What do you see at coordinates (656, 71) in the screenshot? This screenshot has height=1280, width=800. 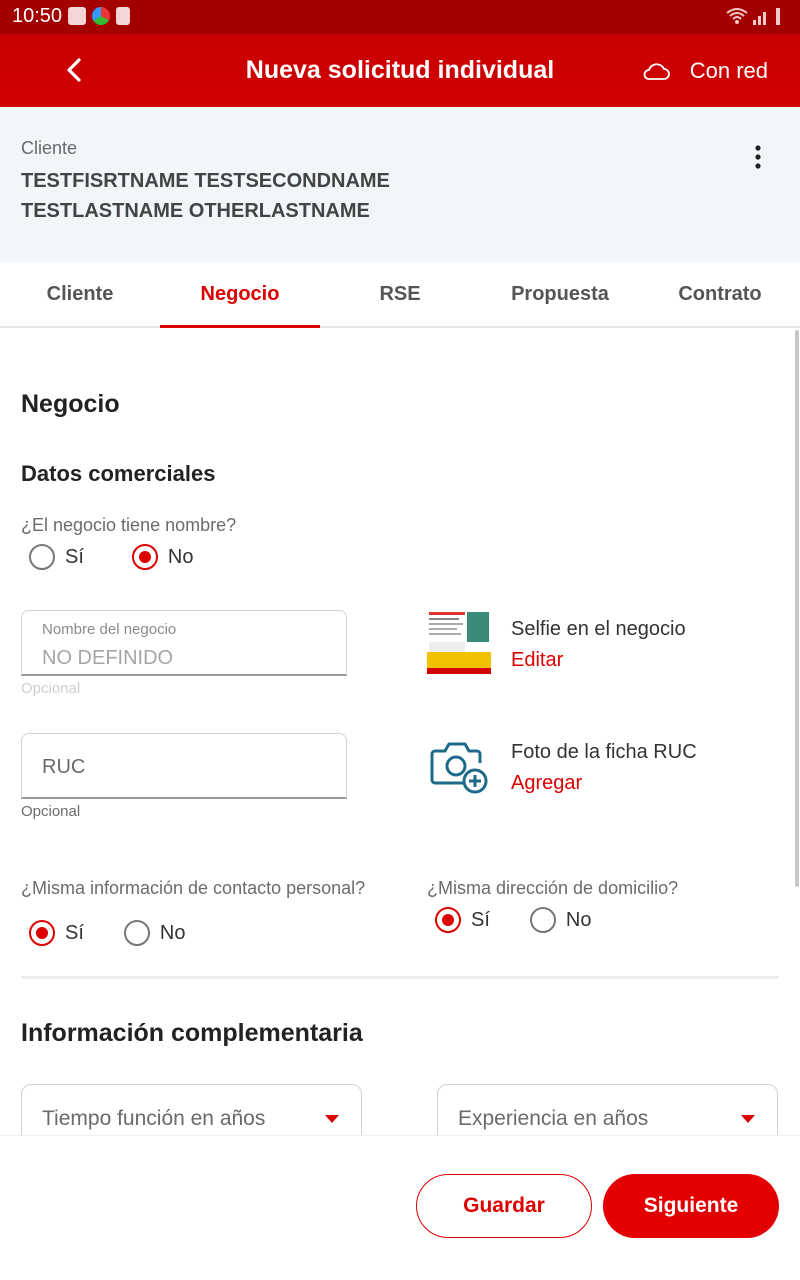 I see `cloud-icon` at bounding box center [656, 71].